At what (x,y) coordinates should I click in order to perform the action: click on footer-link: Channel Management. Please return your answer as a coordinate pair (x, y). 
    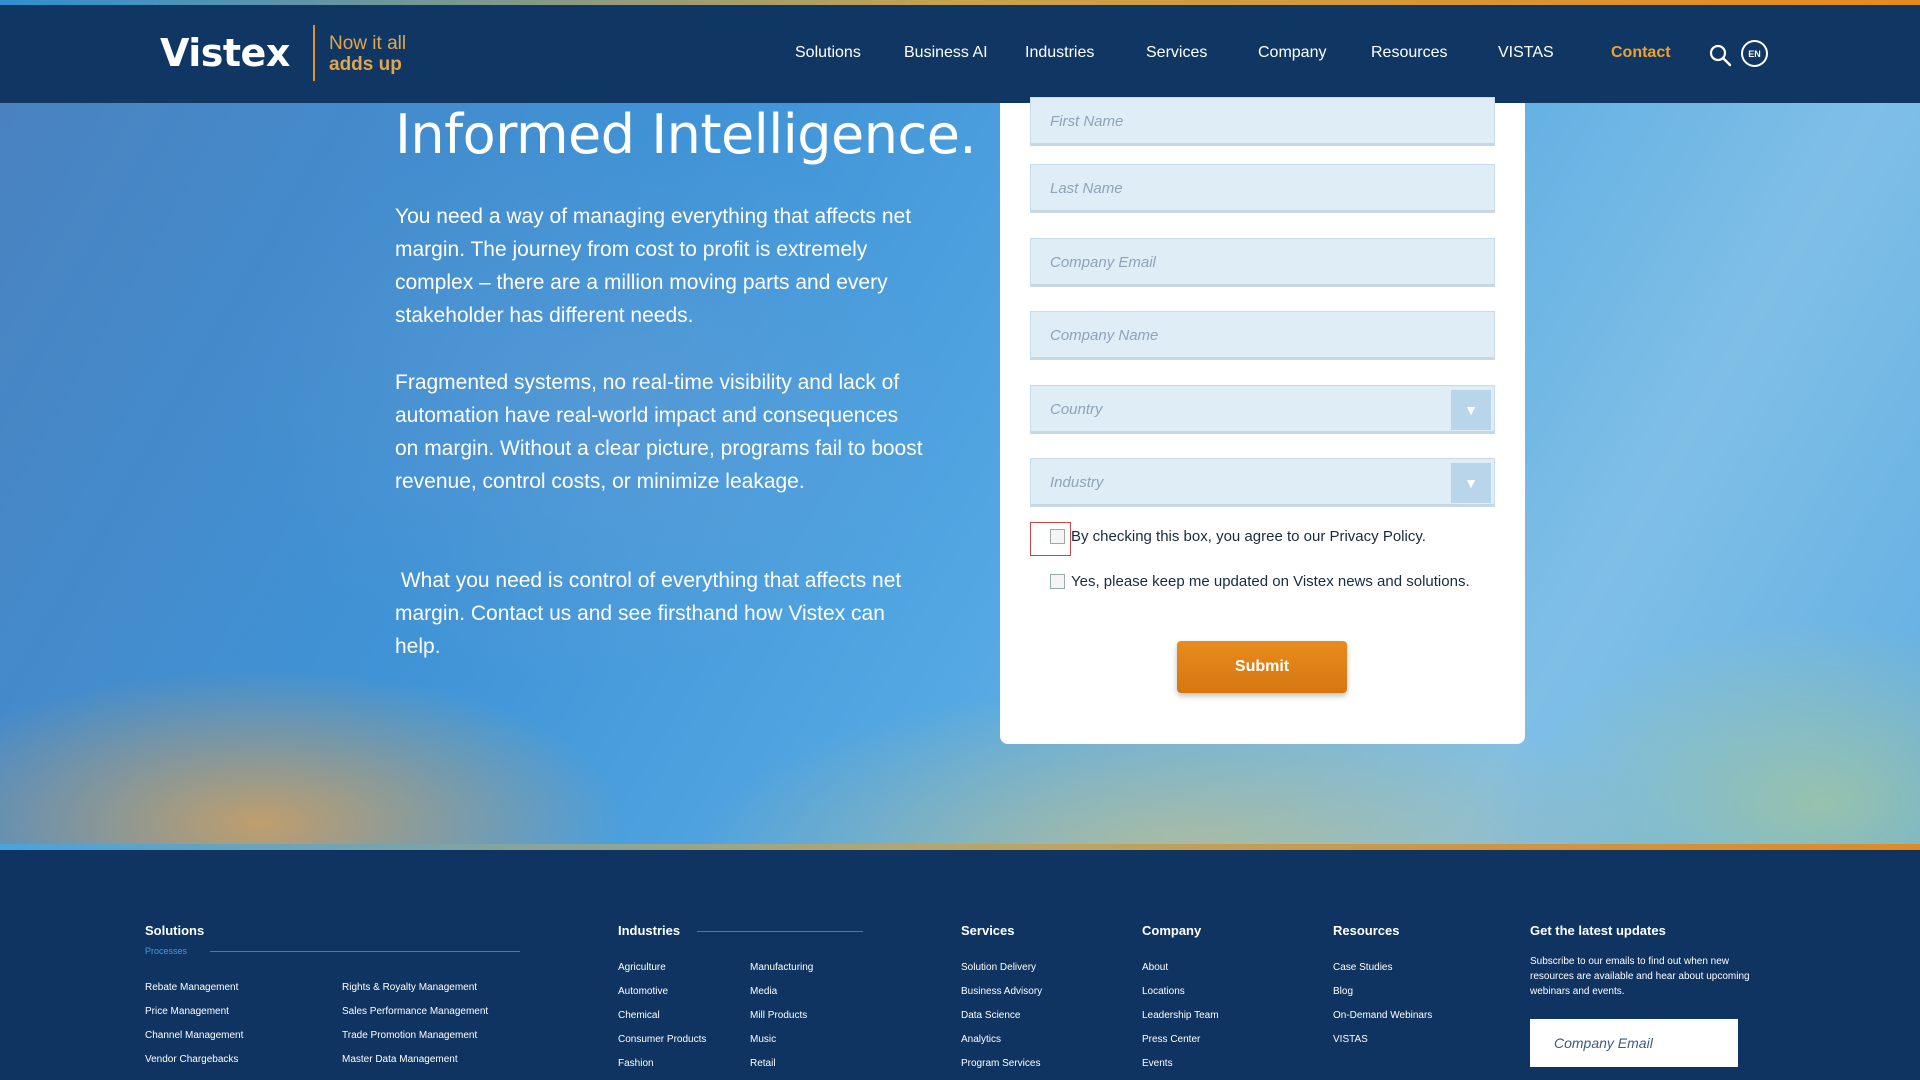
    Looking at the image, I should click on (194, 1035).